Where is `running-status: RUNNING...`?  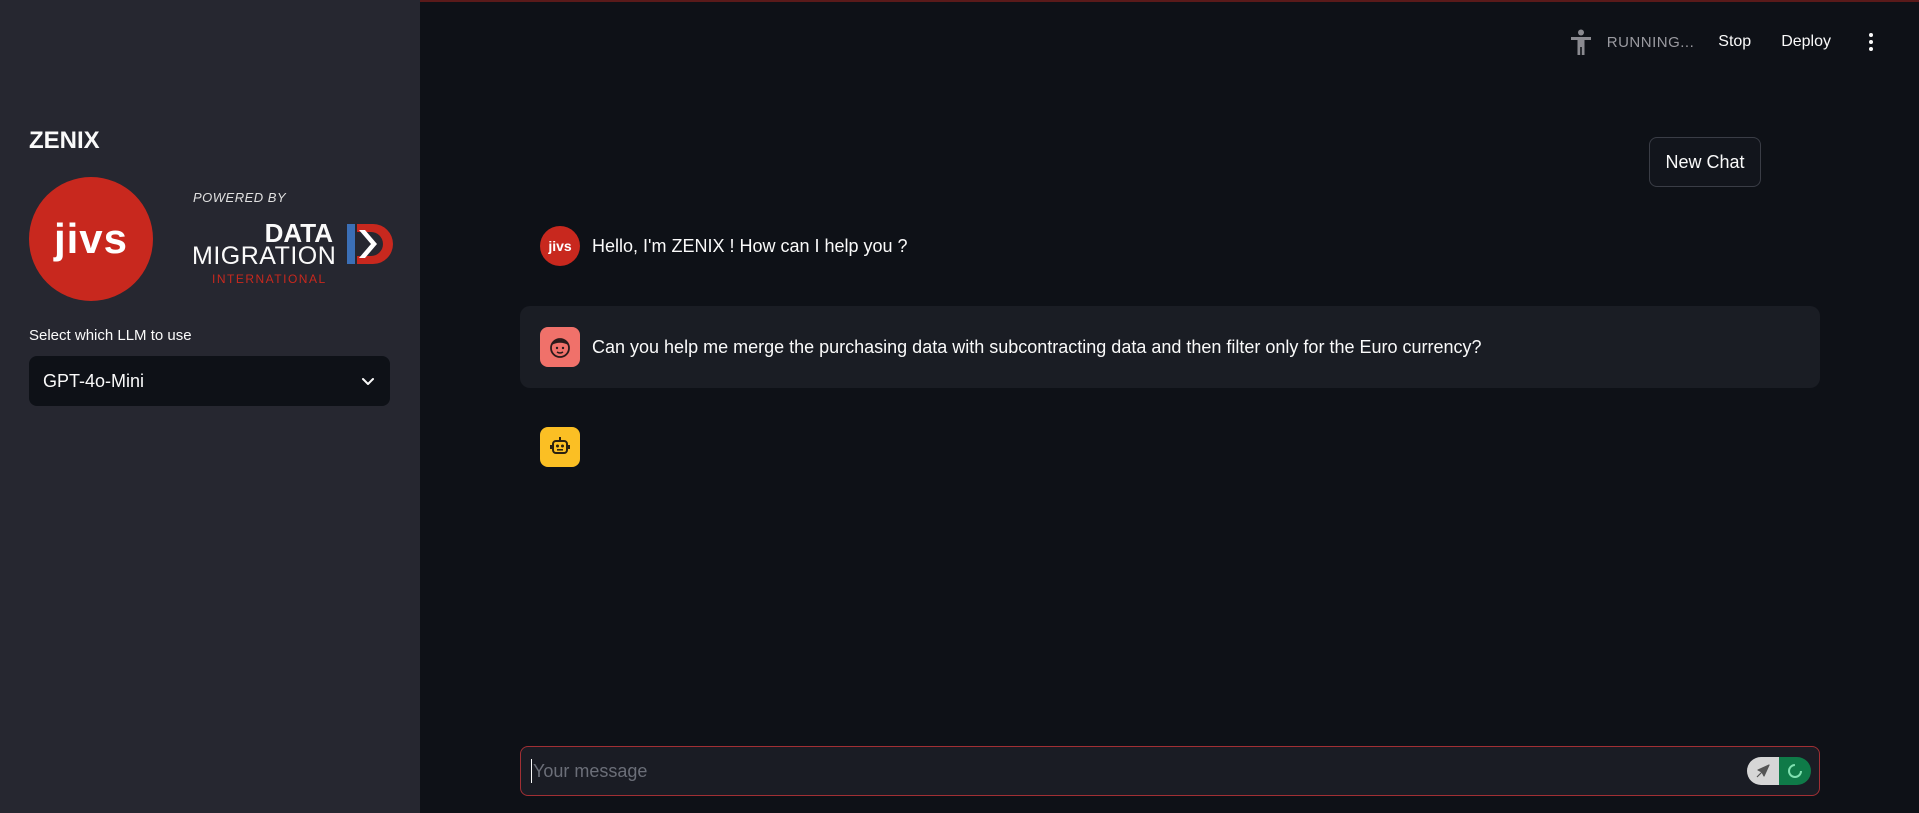
running-status: RUNNING... is located at coordinates (1650, 42).